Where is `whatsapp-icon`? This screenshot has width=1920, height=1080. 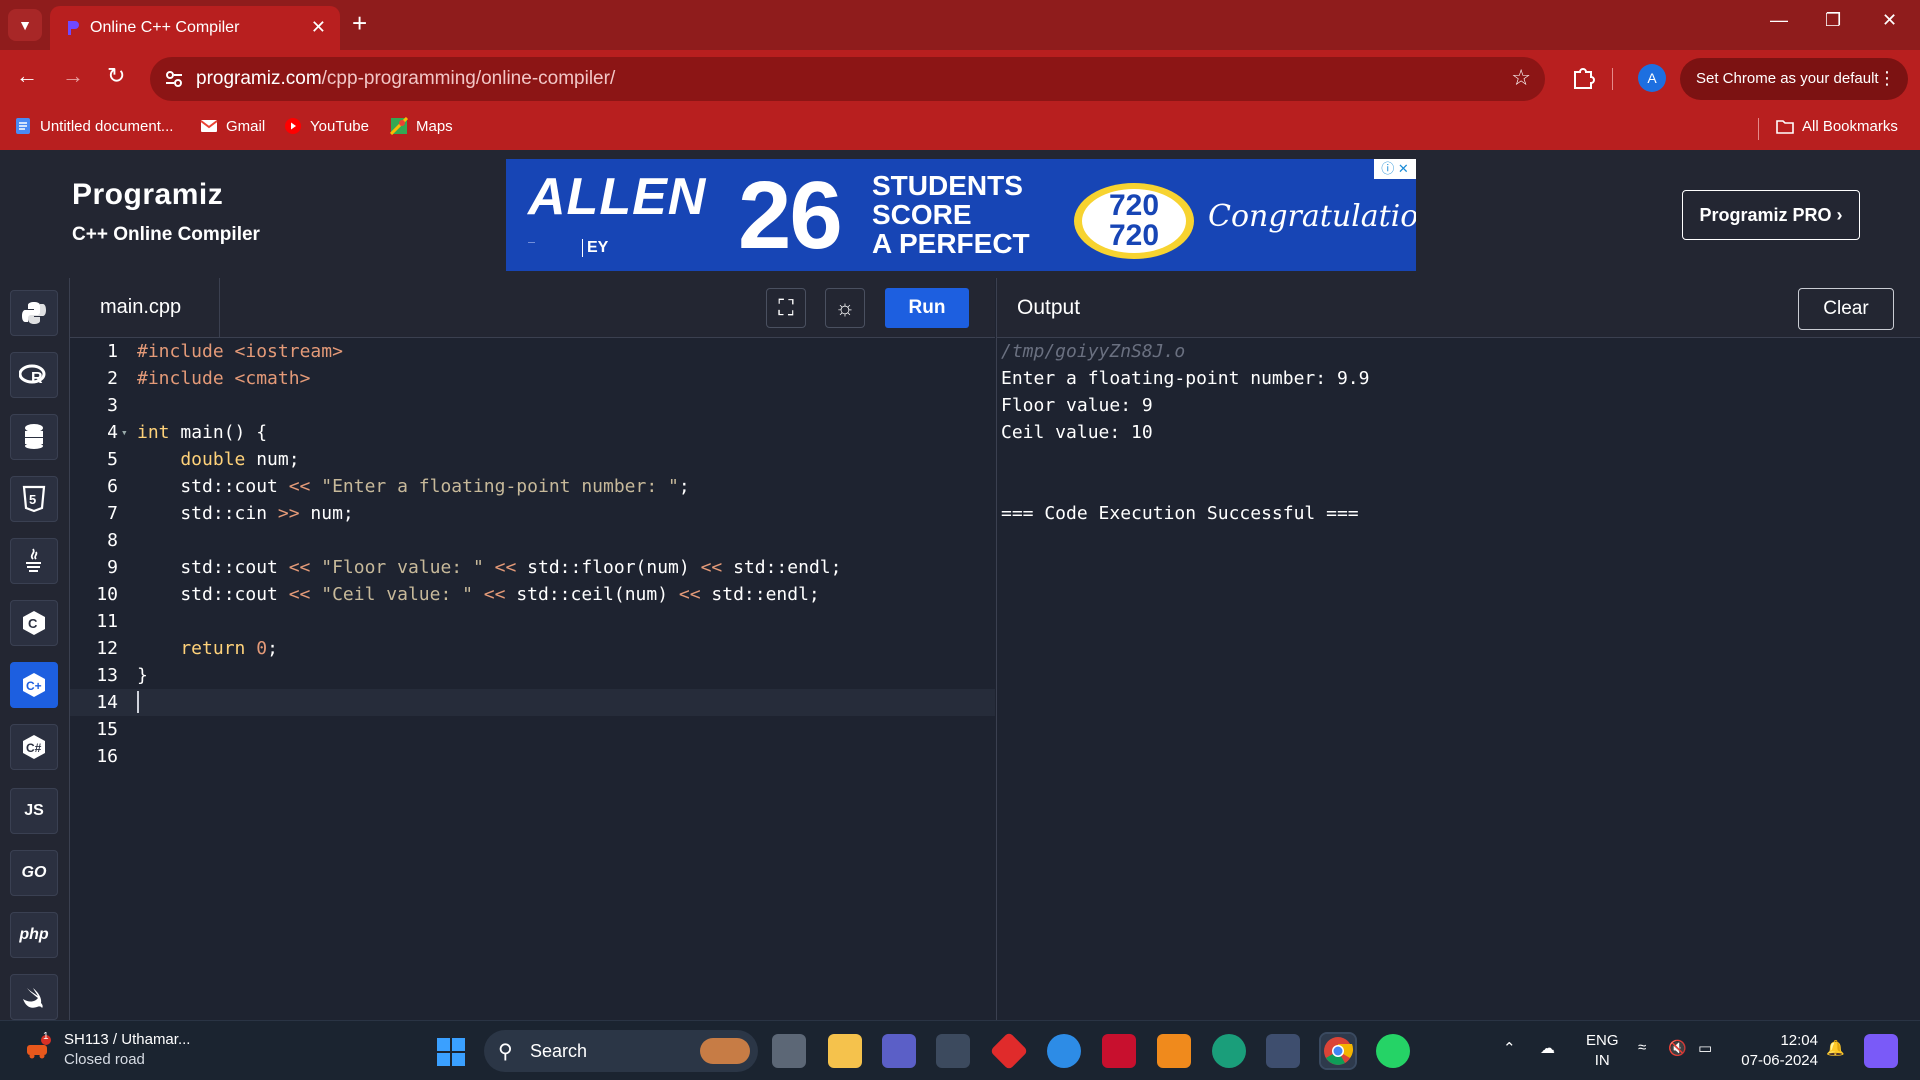
whatsapp-icon is located at coordinates (1393, 1051).